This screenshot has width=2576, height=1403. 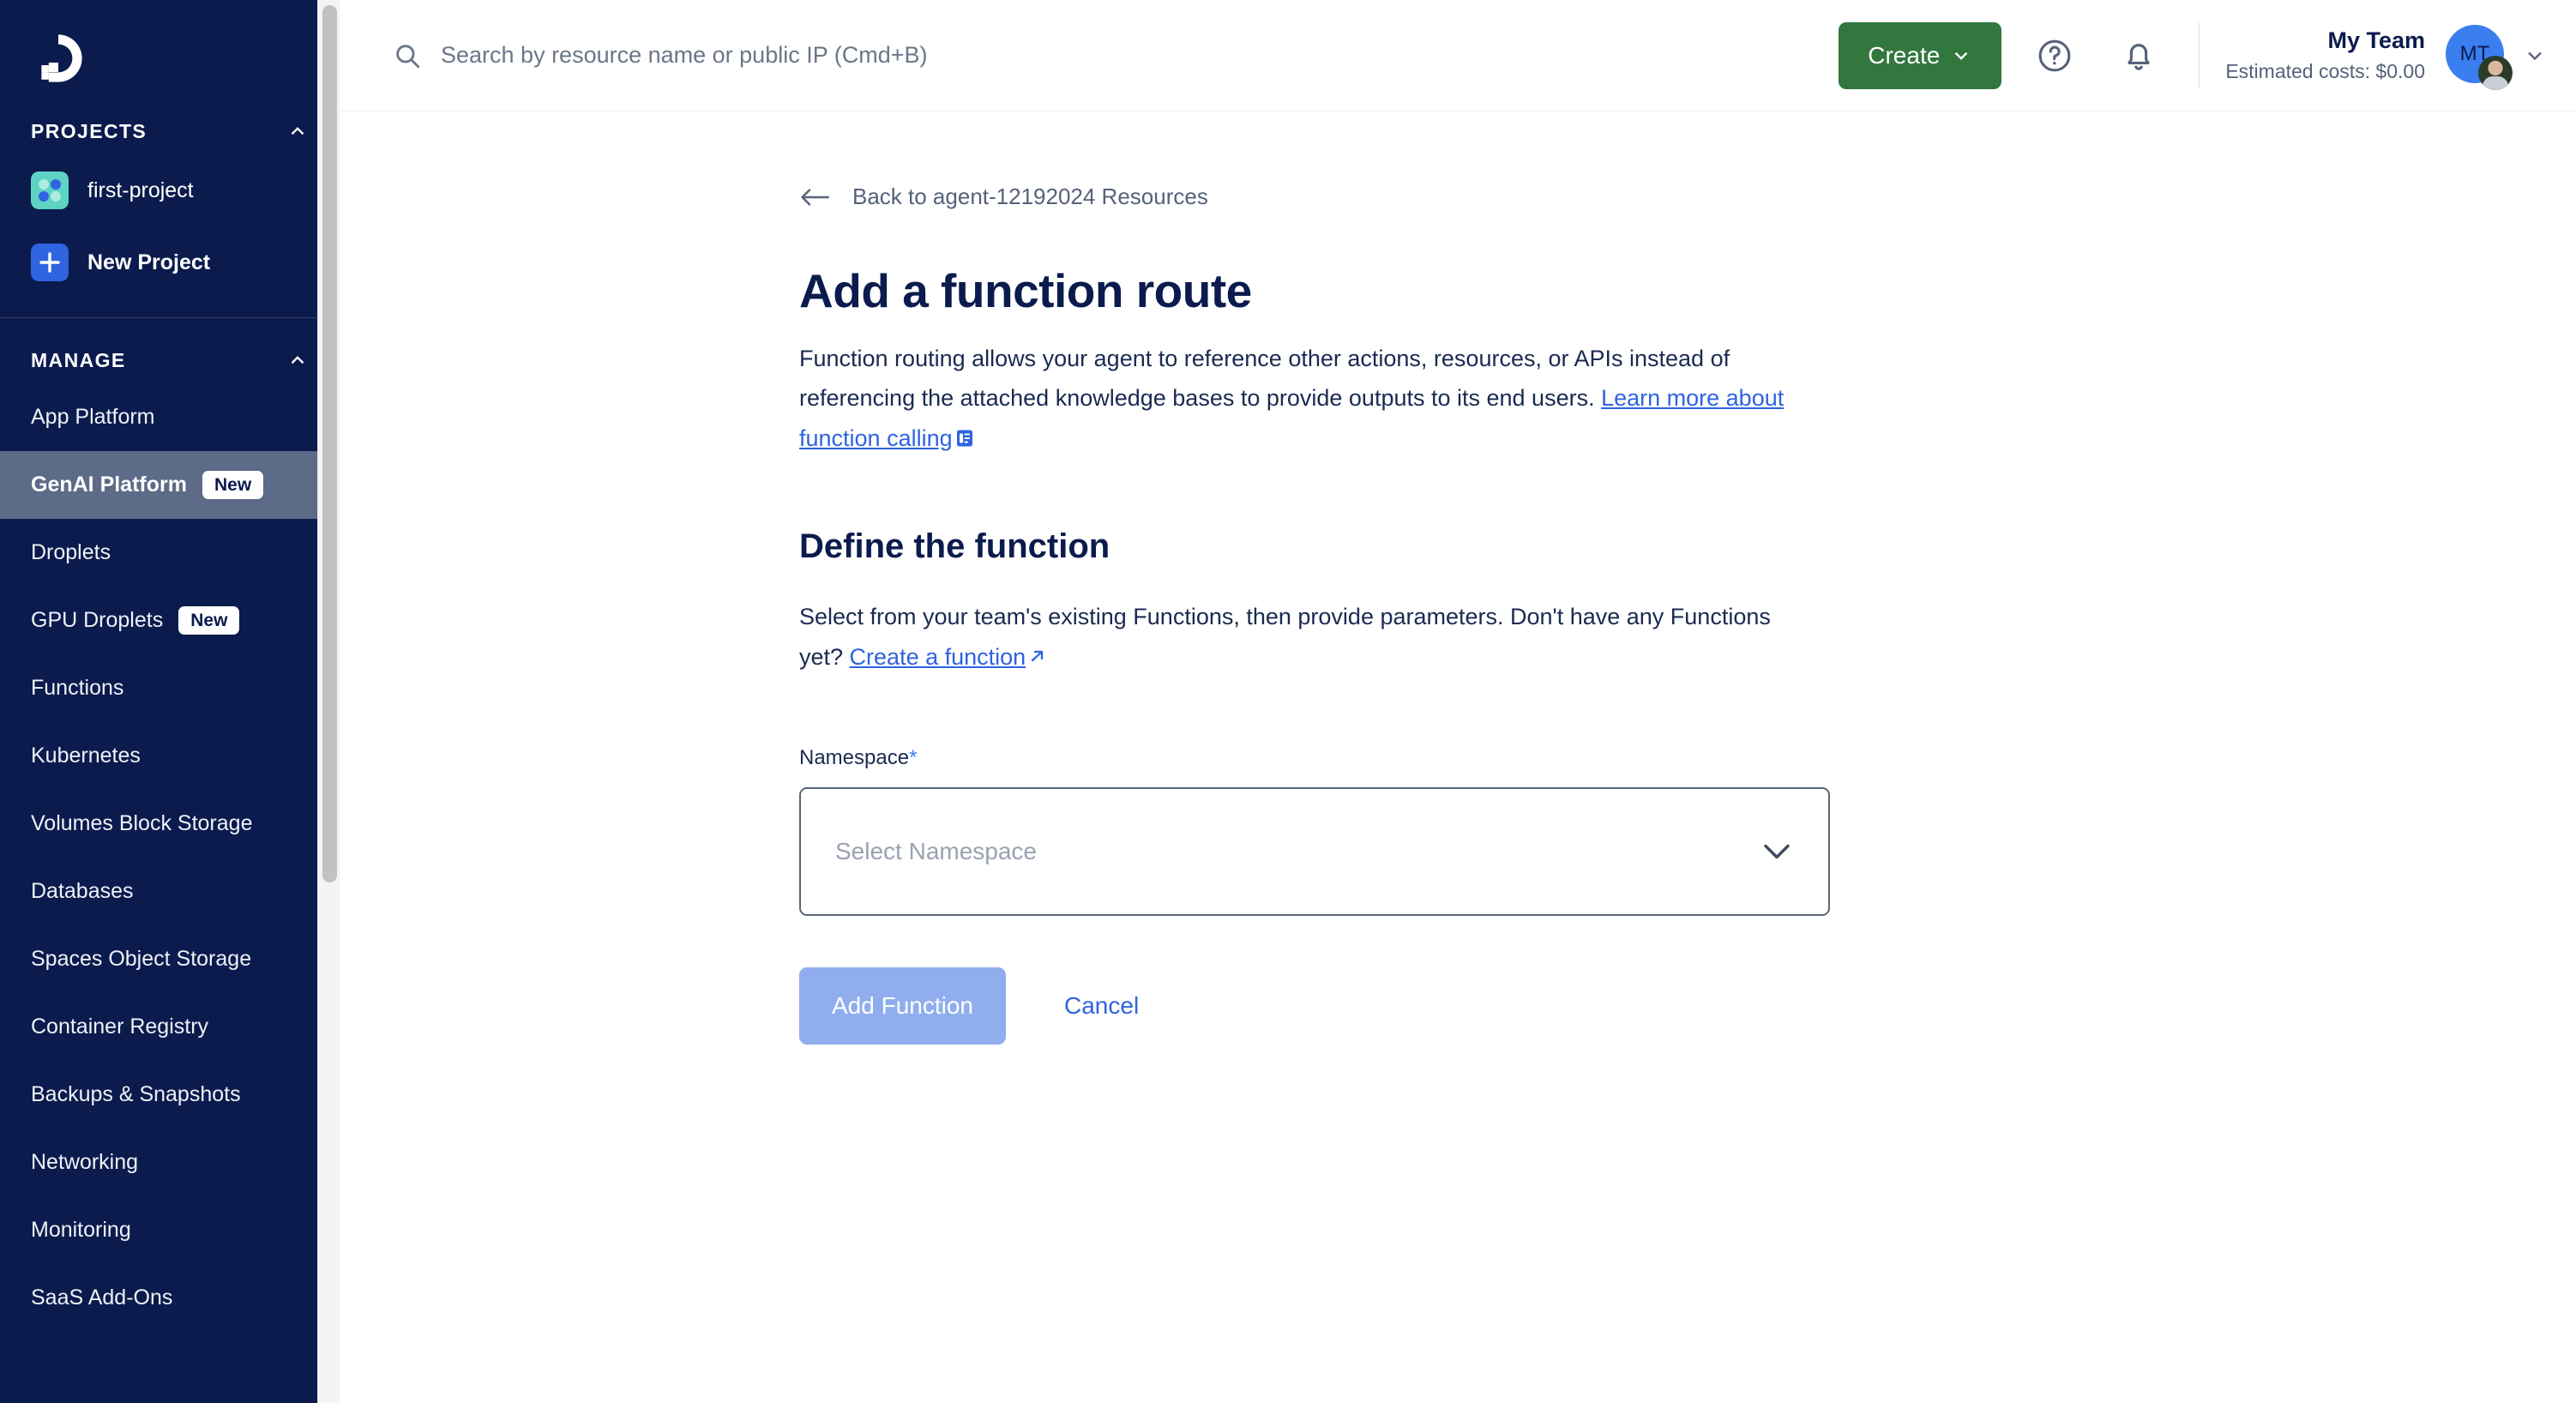 What do you see at coordinates (89, 130) in the screenshot?
I see `projects-heading: PROJECTS` at bounding box center [89, 130].